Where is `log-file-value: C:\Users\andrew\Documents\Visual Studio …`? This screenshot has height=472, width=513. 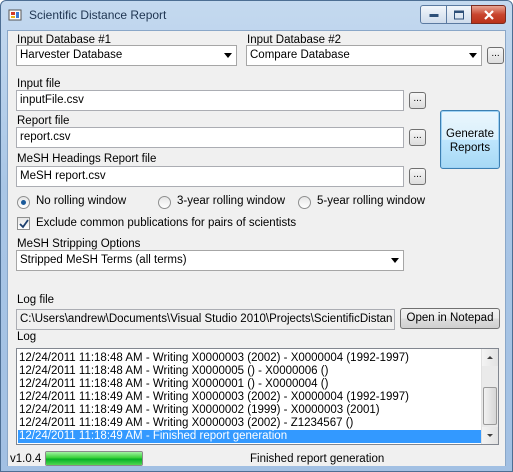
log-file-value: C:\Users\andrew\Documents\Visual Studio … is located at coordinates (206, 319).